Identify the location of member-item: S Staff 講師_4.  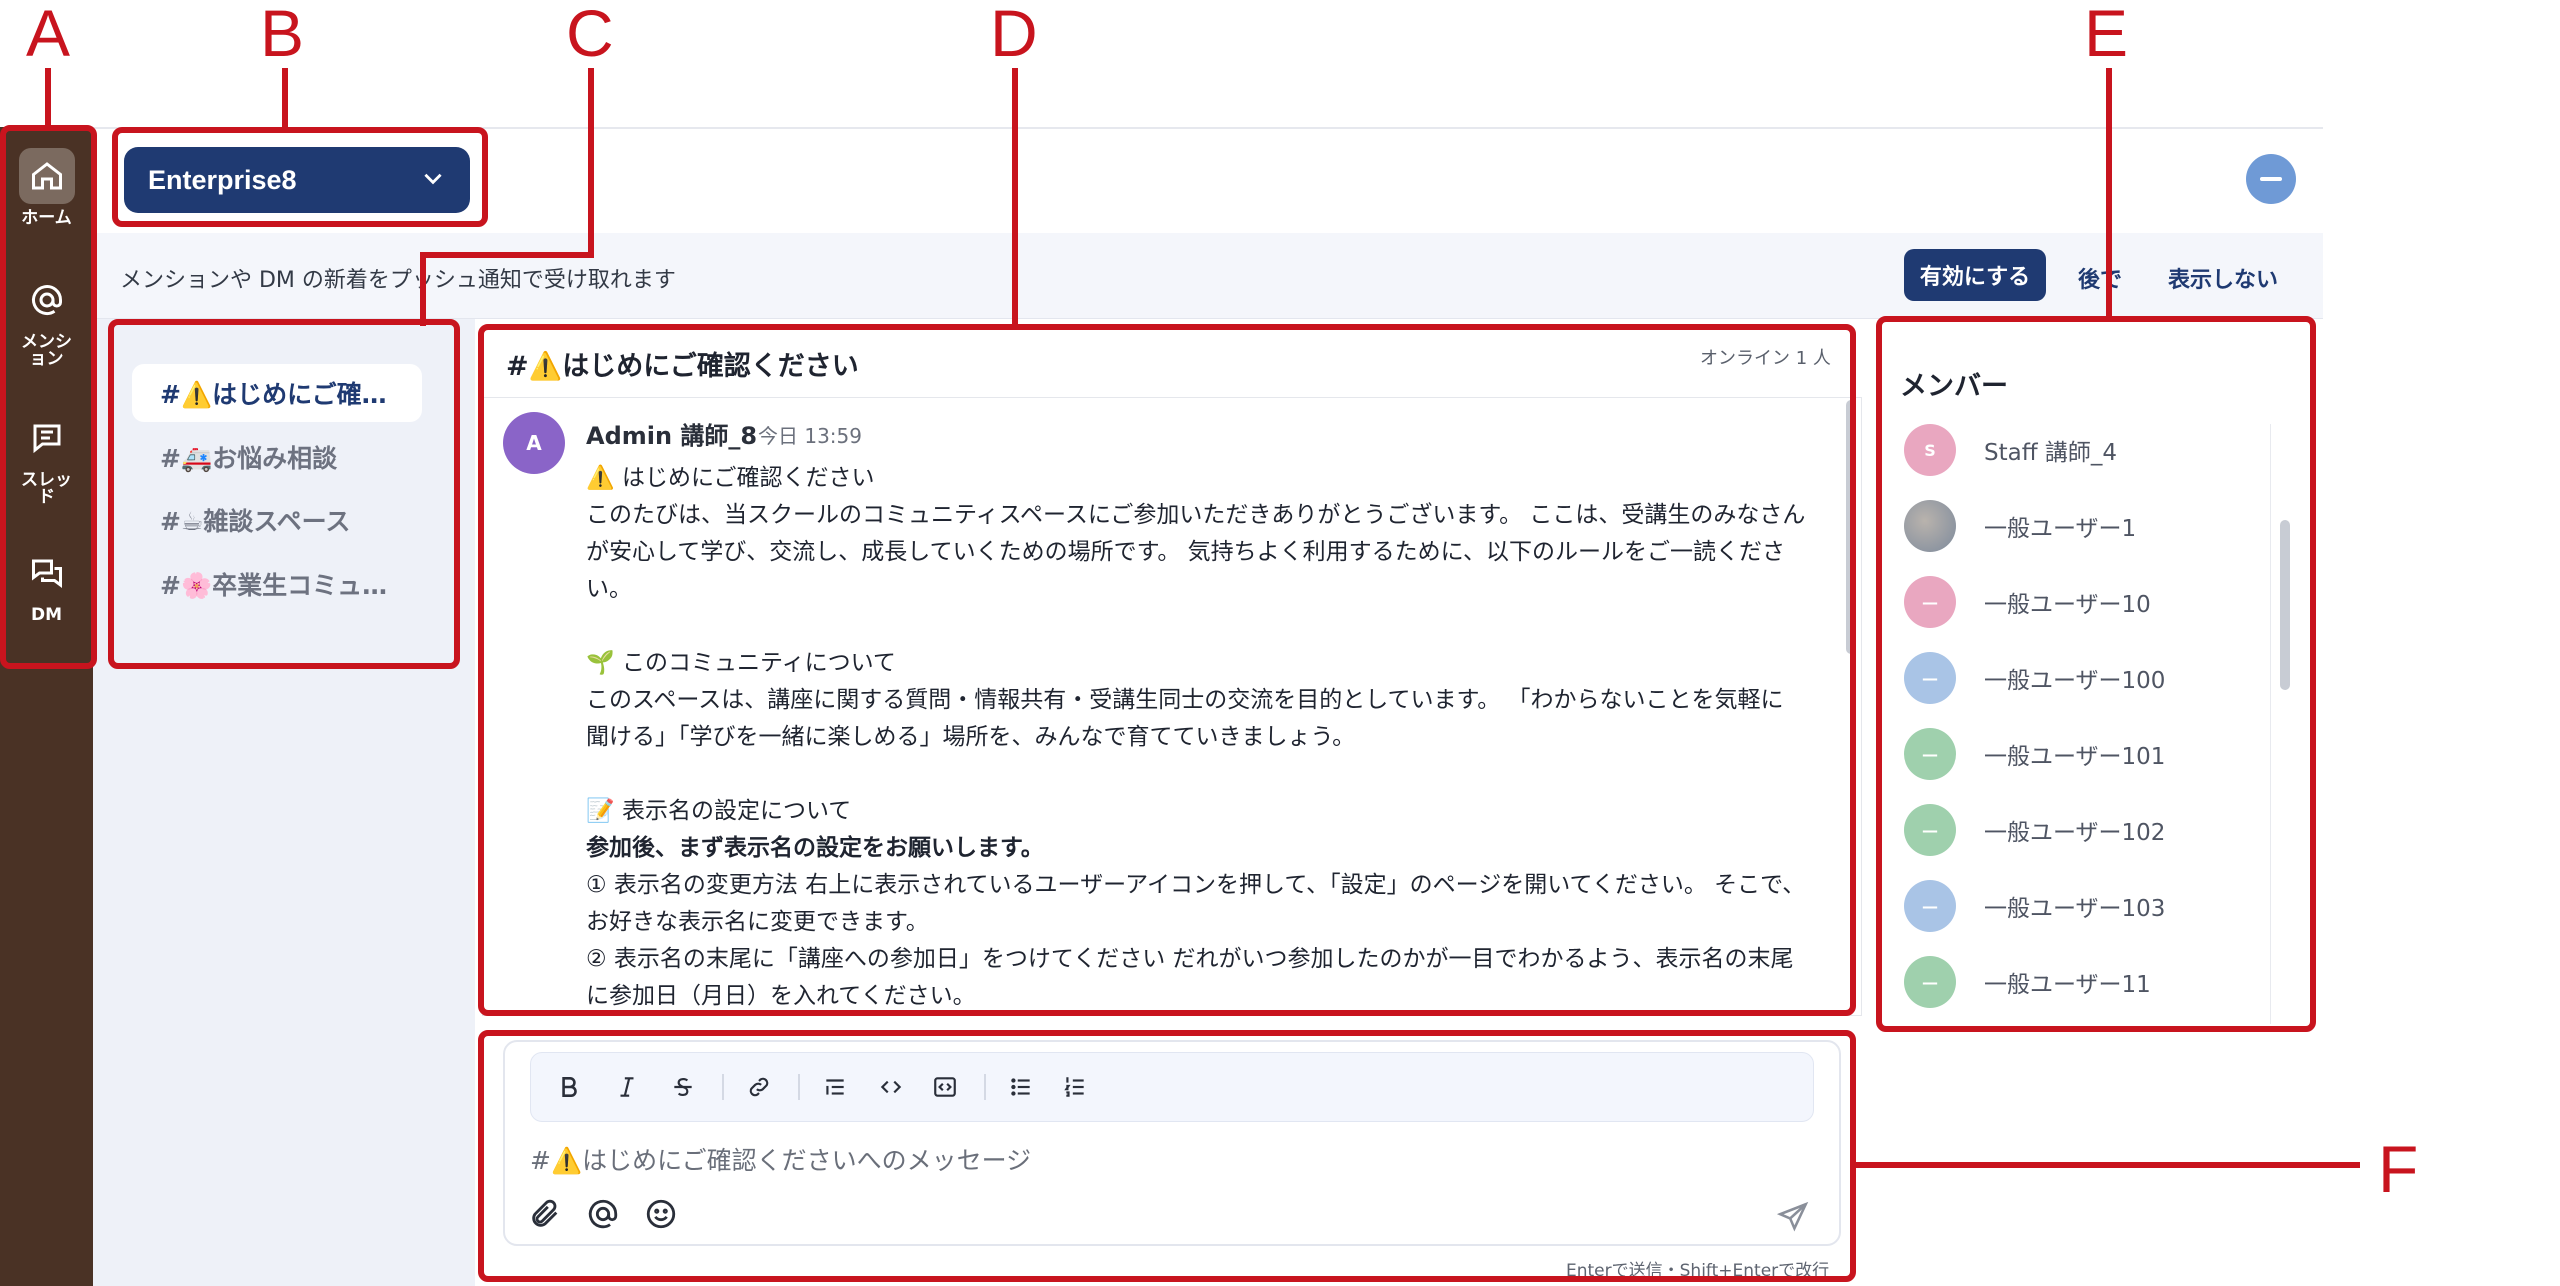
(2084, 450).